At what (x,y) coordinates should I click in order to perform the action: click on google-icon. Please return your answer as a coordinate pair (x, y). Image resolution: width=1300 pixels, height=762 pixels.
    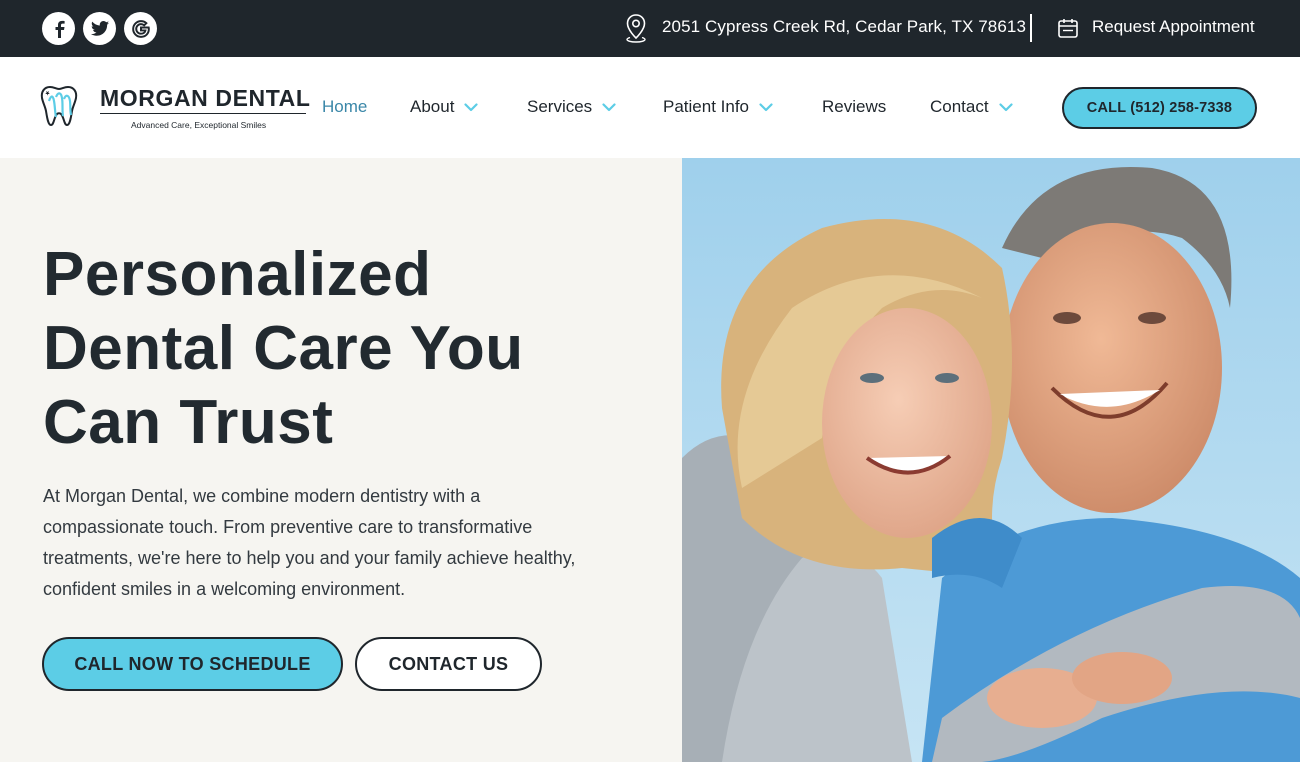
    Looking at the image, I should click on (140, 28).